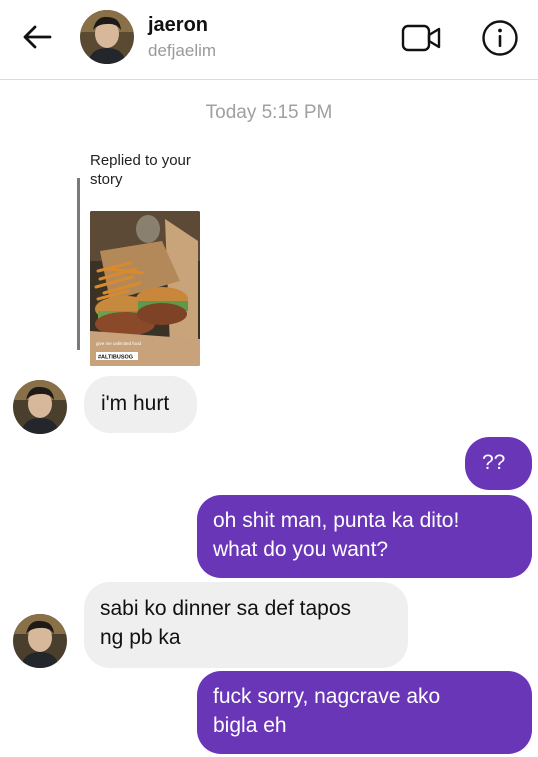 The width and height of the screenshot is (538, 757). What do you see at coordinates (135, 403) in the screenshot?
I see `message-text: i'm hurt` at bounding box center [135, 403].